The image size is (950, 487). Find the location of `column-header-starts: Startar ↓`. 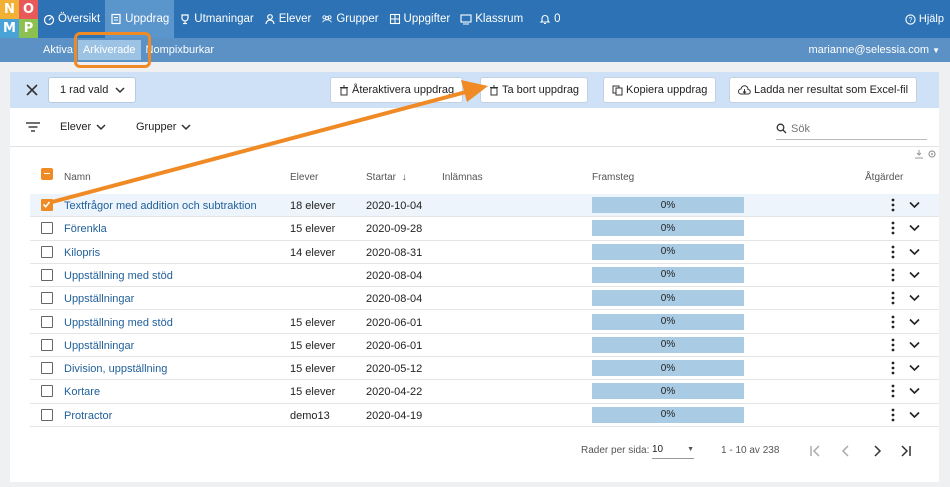

column-header-starts: Startar ↓ is located at coordinates (386, 177).